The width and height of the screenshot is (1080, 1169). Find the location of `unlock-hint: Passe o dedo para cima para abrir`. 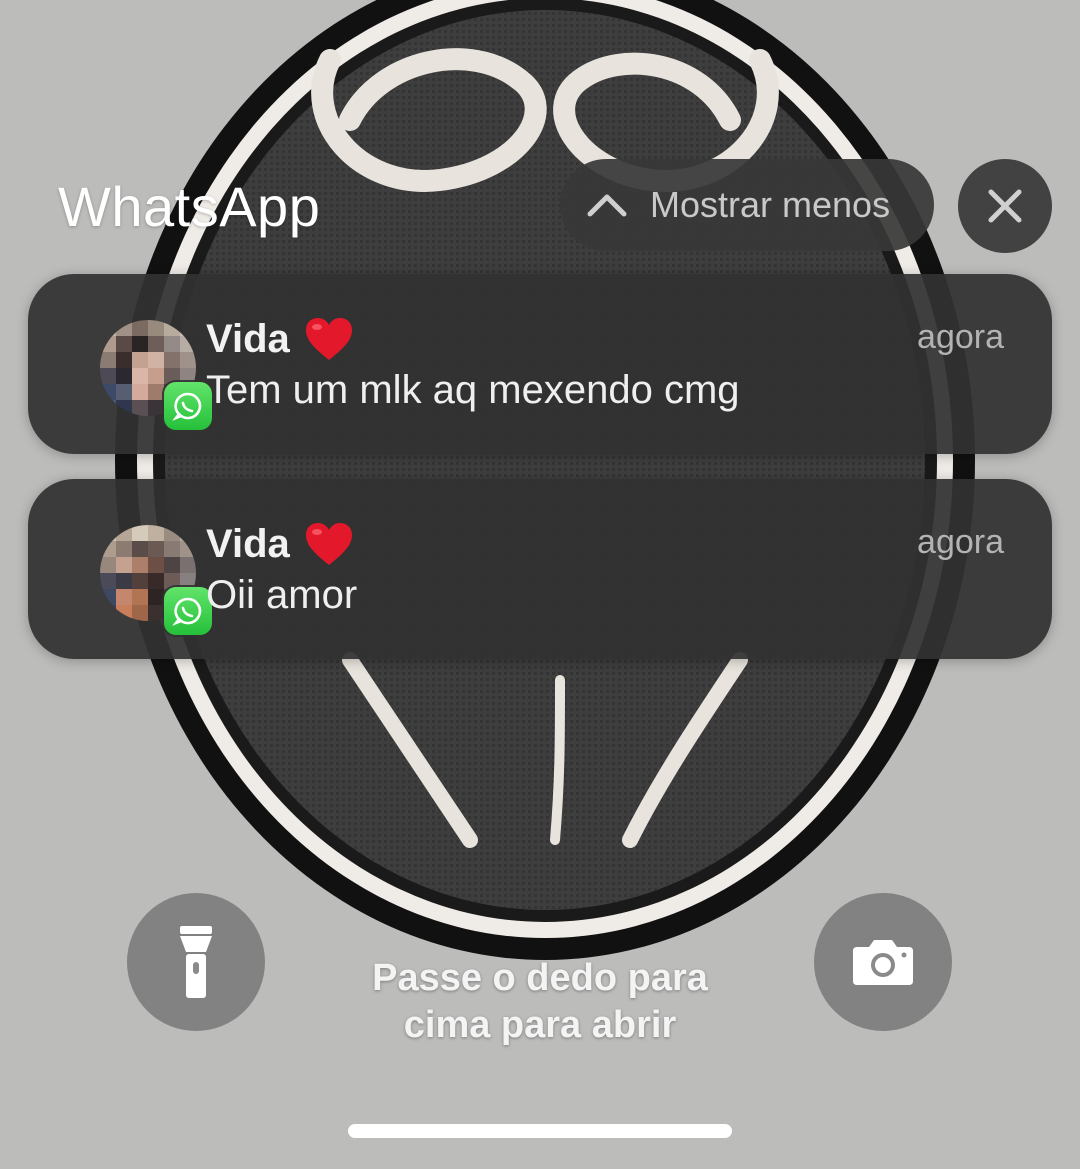

unlock-hint: Passe o dedo para cima para abrir is located at coordinates (540, 1002).